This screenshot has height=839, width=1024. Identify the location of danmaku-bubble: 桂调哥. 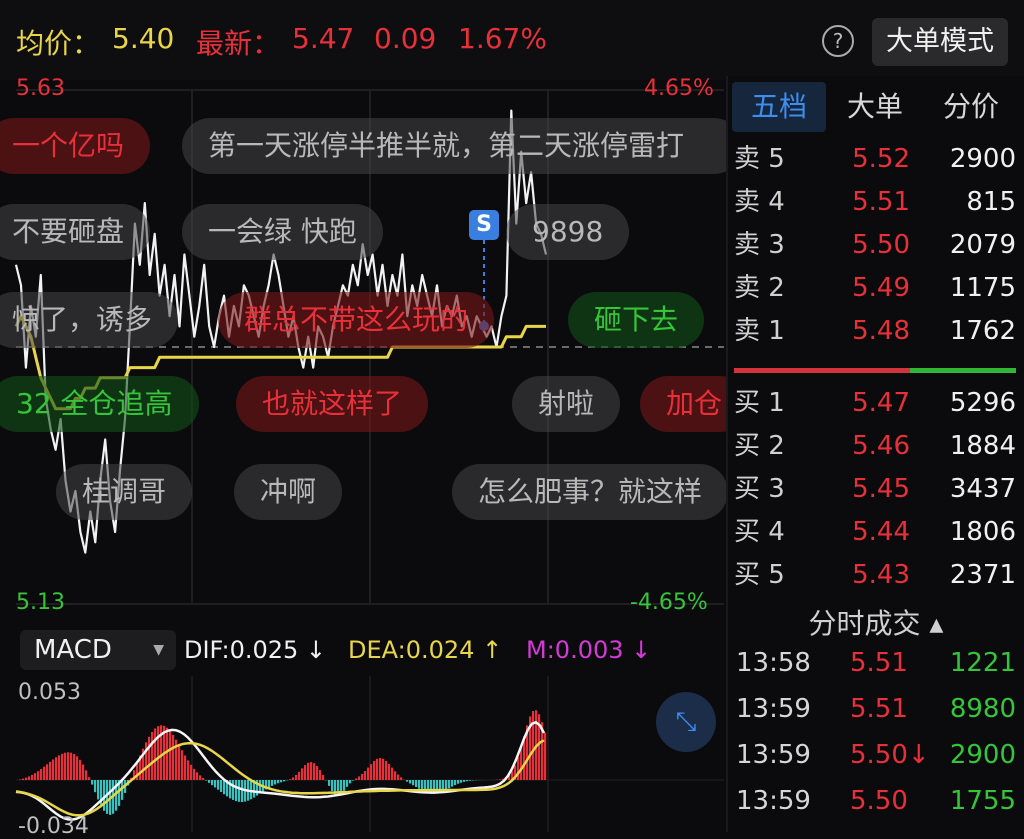
(124, 492).